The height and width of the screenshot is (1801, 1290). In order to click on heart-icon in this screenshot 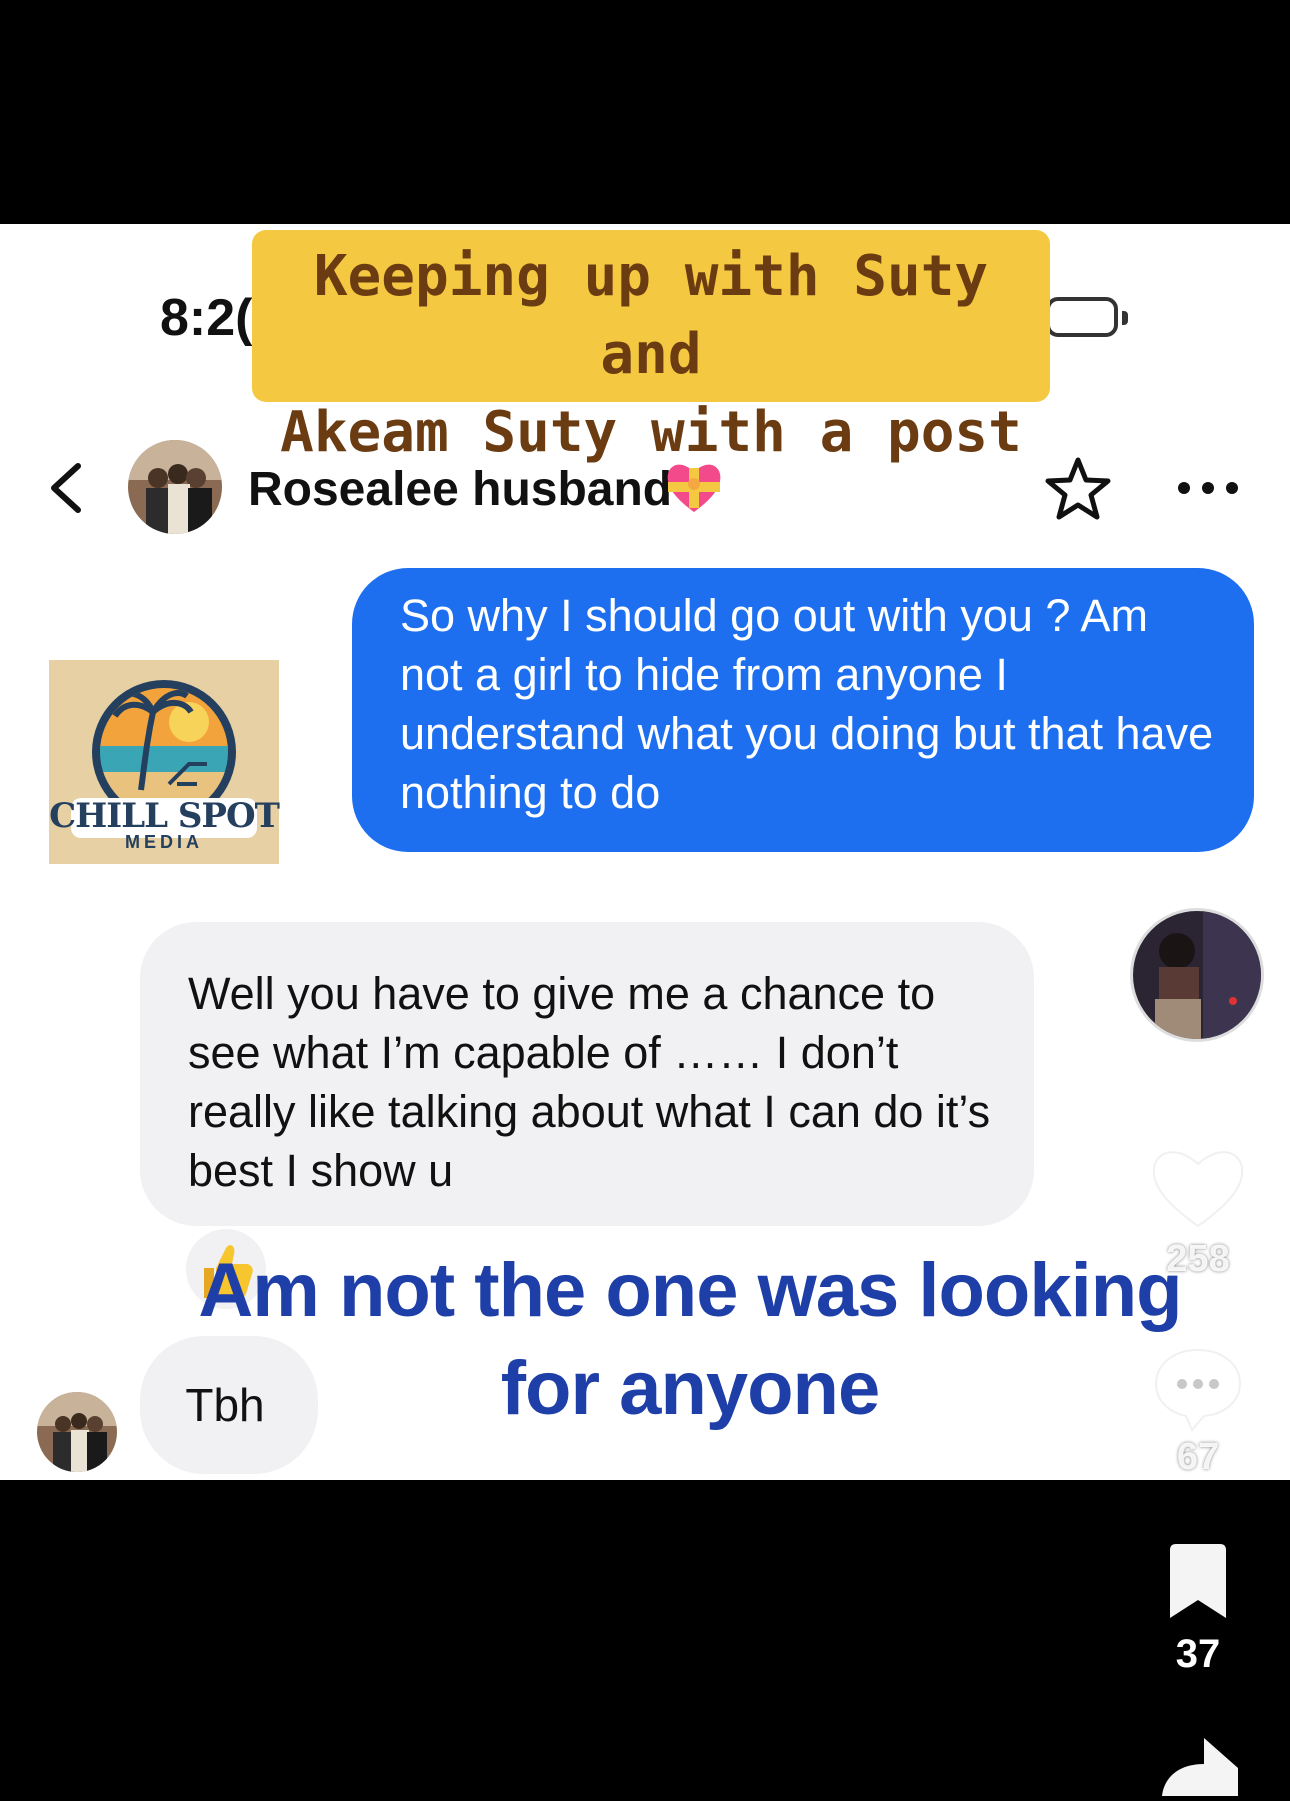, I will do `click(1198, 1189)`.